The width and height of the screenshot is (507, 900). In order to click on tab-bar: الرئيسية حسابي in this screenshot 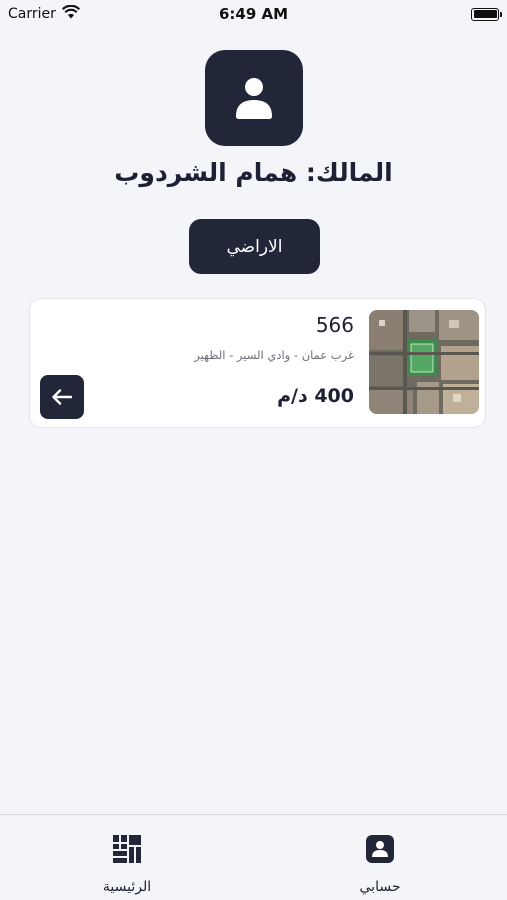, I will do `click(253, 857)`.